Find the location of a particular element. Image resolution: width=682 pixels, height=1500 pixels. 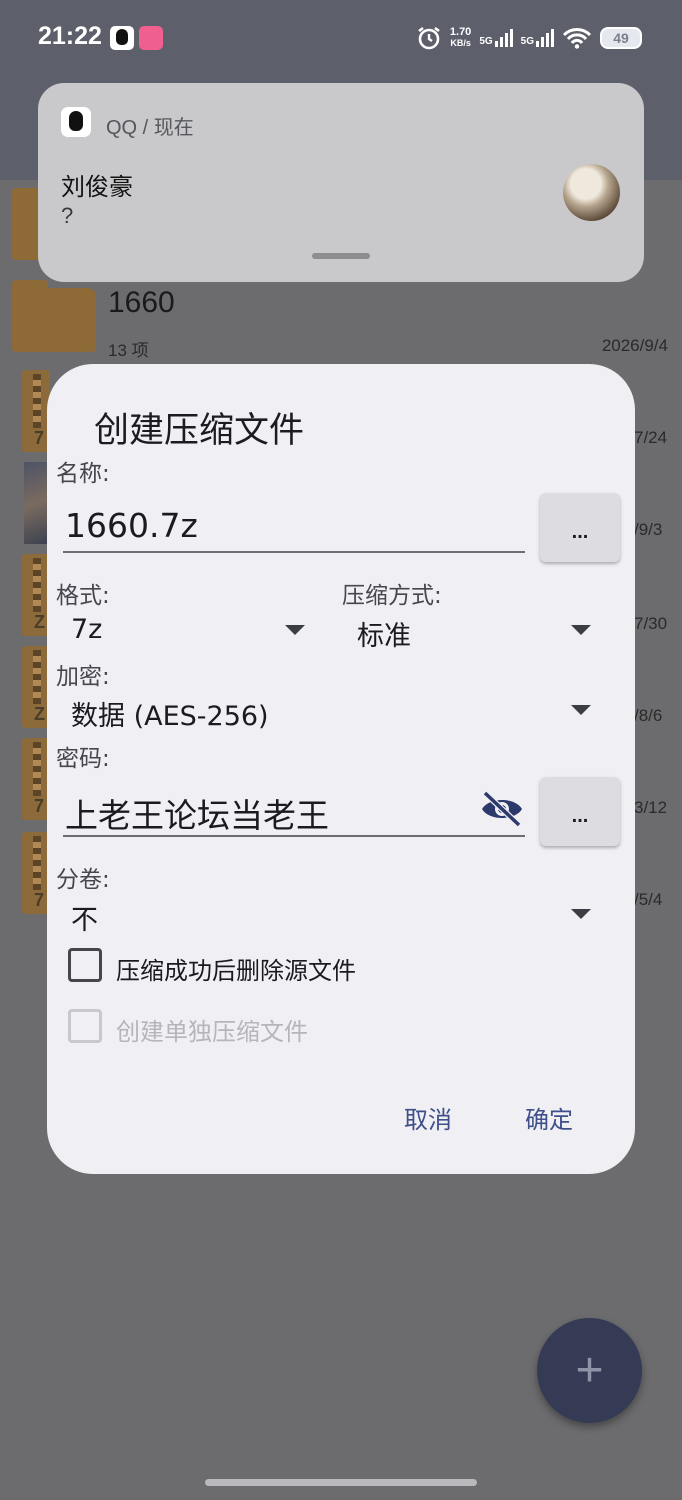

signal-sim2: 5G is located at coordinates (537, 38).